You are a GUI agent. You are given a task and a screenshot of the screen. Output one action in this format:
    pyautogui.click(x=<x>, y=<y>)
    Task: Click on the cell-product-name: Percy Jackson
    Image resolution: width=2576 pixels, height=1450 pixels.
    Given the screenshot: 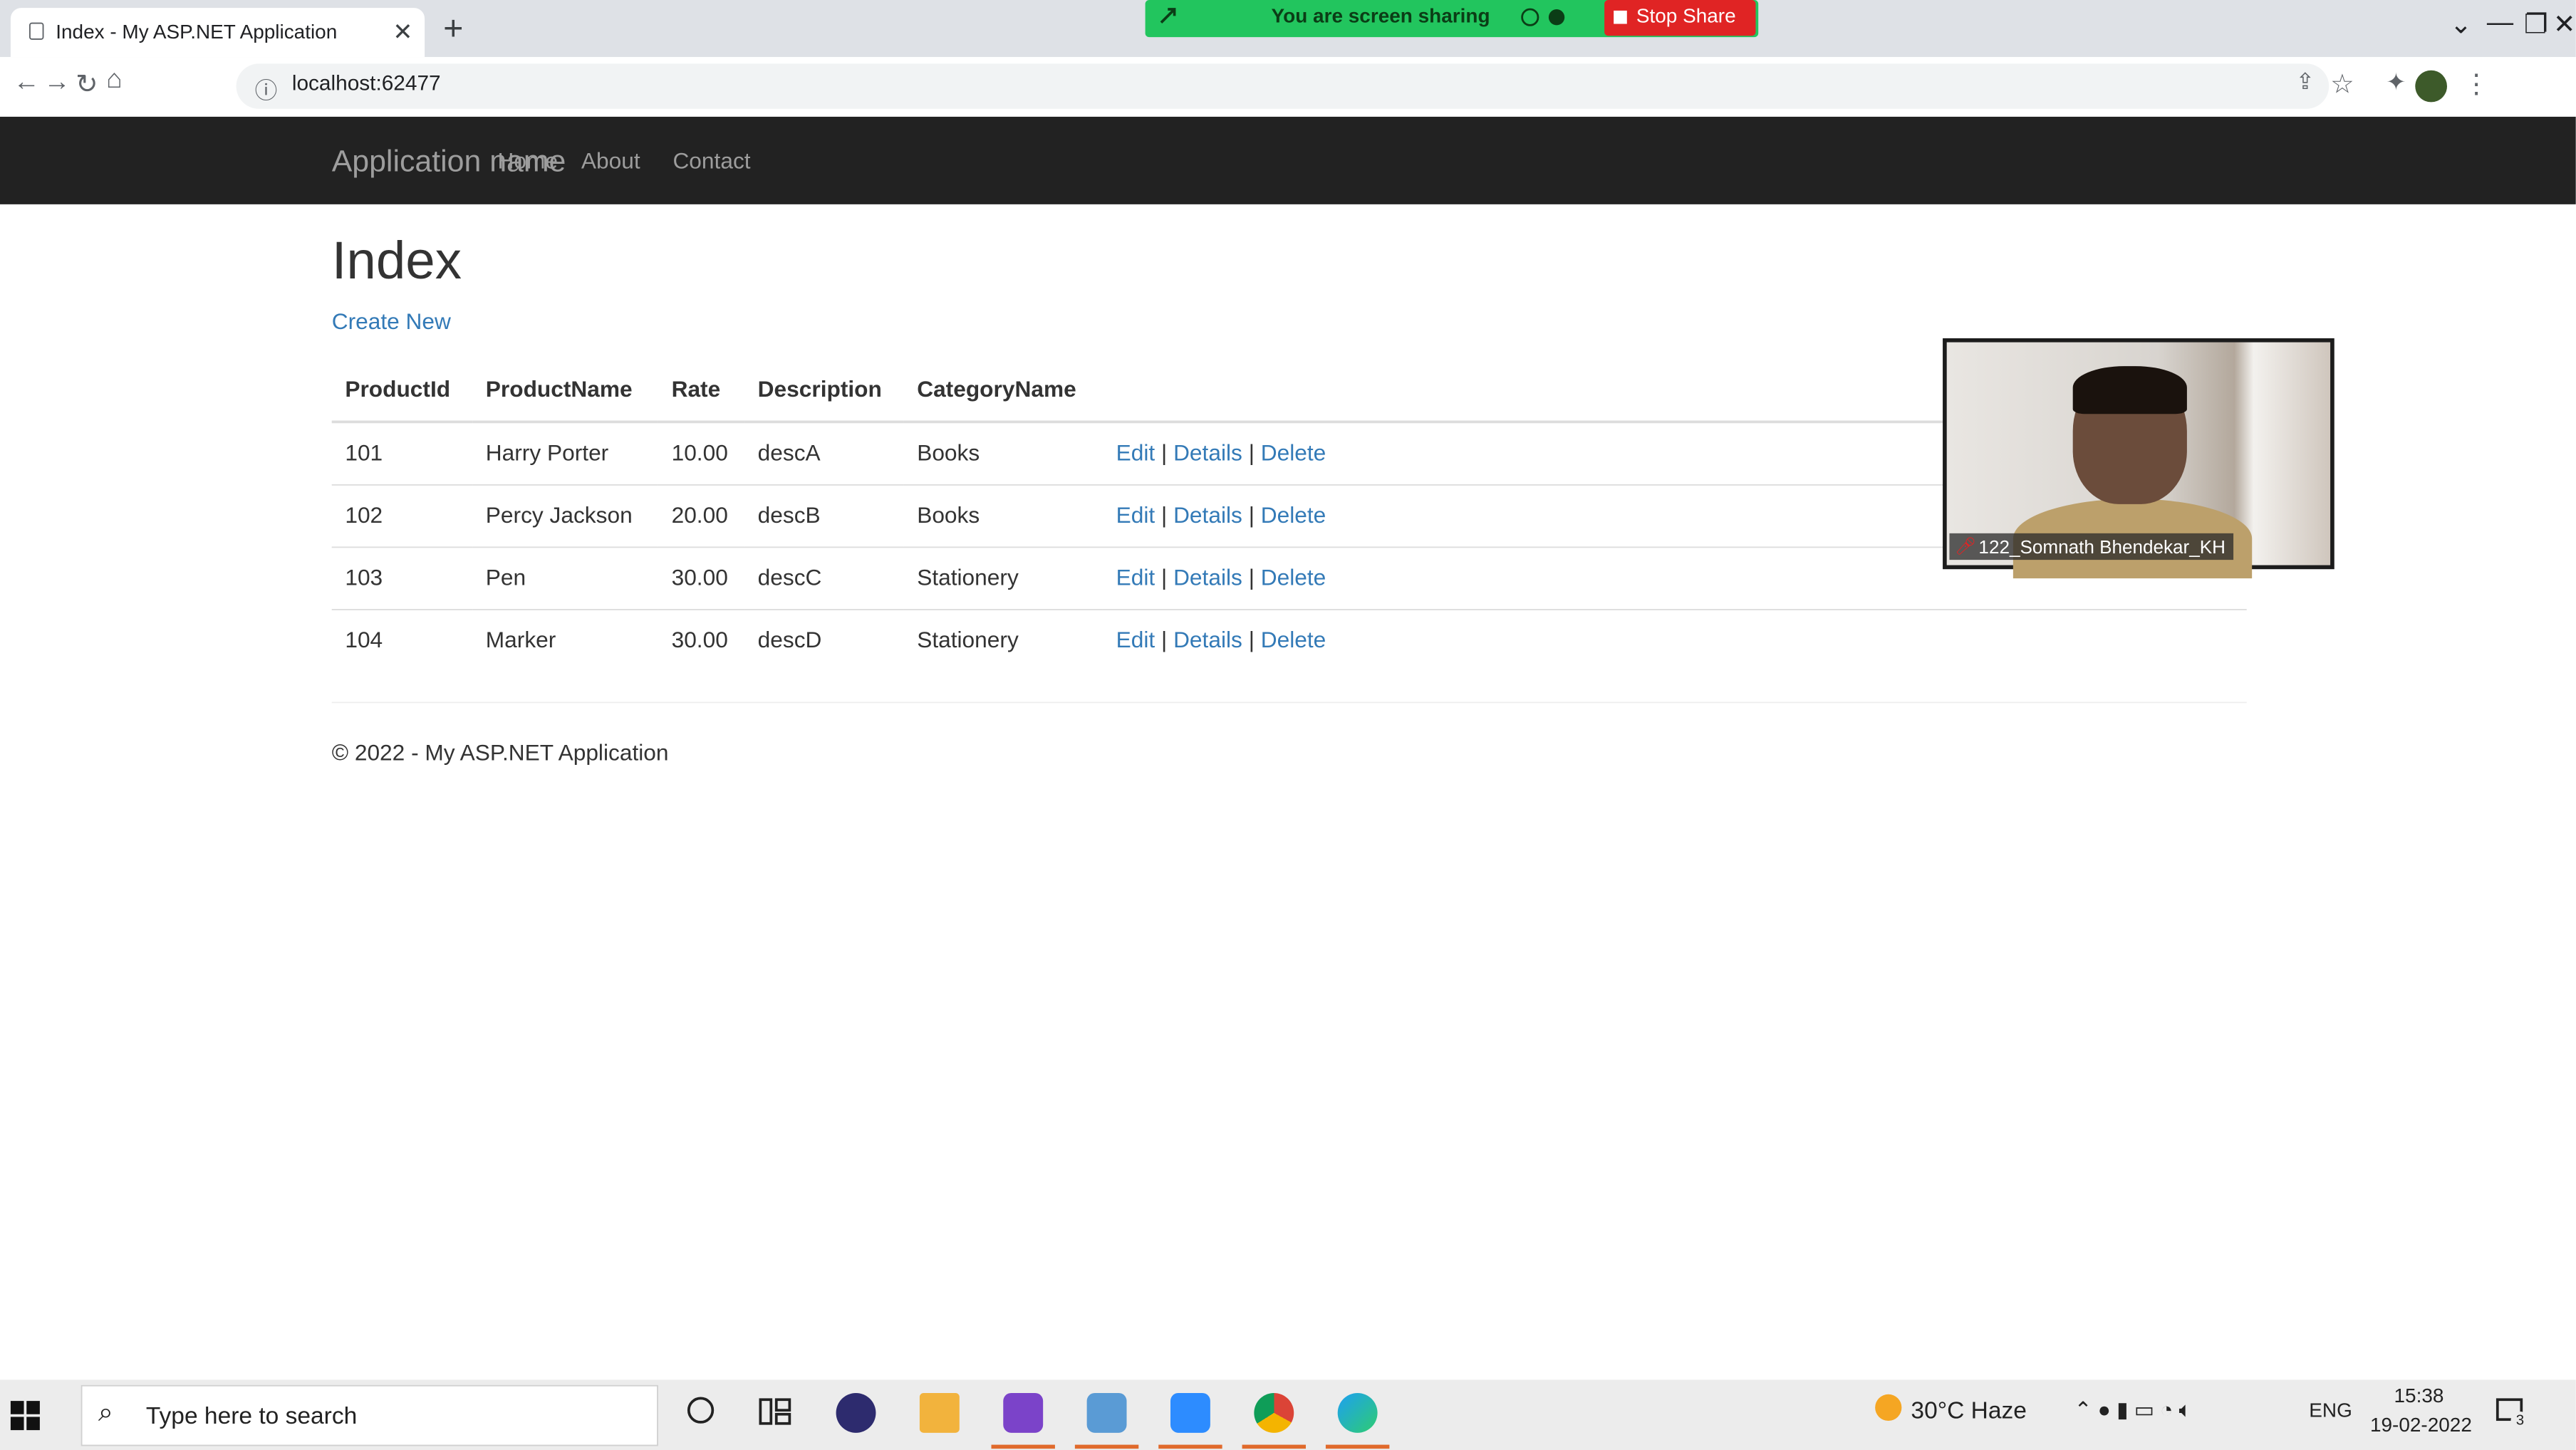 What is the action you would take?
    pyautogui.click(x=565, y=516)
    